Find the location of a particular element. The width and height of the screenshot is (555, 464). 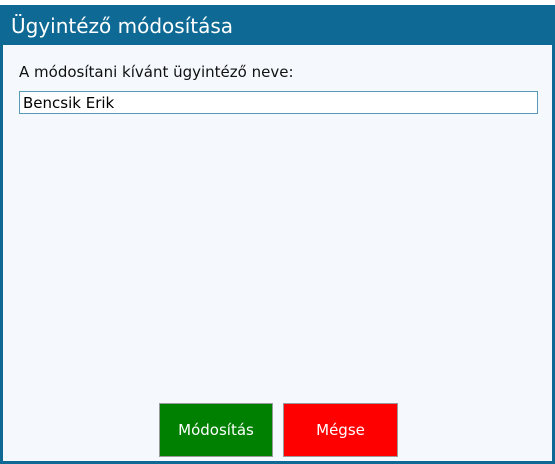

modify-button: Módosítás is located at coordinates (216, 430).